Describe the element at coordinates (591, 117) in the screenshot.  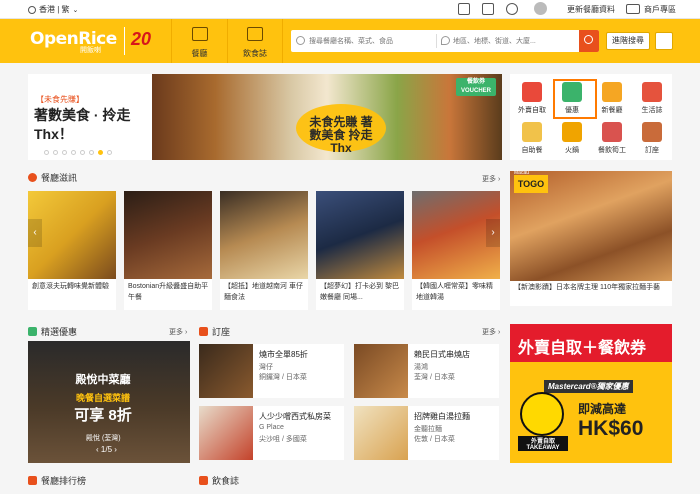
I see `category-grid: 外賣自取 優惠 新餐廳 生活誌 自助餐 火鍋 餐飲筍工 訂座` at that location.